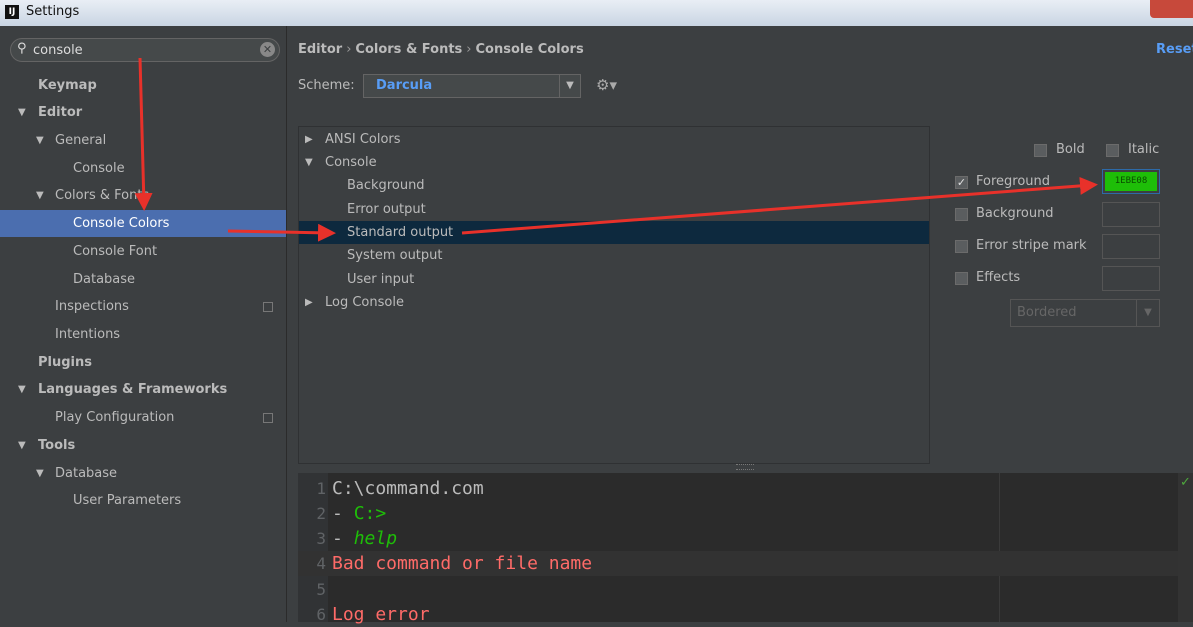 The height and width of the screenshot is (627, 1193). I want to click on line-number: 2, so click(321, 513).